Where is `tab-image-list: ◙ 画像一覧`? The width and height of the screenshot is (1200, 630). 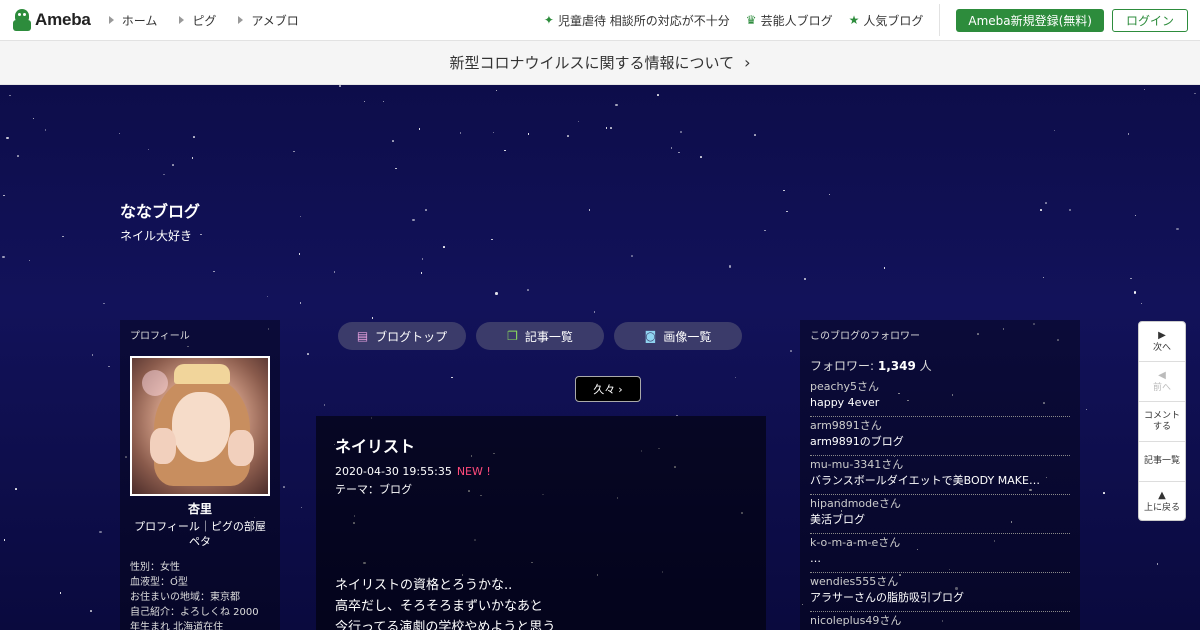 tab-image-list: ◙ 画像一覧 is located at coordinates (678, 336).